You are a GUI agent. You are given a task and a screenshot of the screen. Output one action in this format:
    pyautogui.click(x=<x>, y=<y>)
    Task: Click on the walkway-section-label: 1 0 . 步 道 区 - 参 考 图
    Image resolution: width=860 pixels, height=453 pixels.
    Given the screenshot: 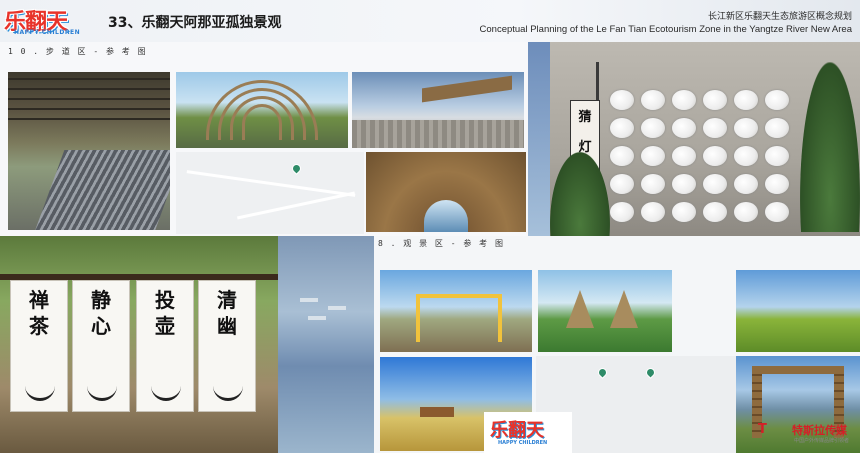 What is the action you would take?
    pyautogui.click(x=78, y=51)
    